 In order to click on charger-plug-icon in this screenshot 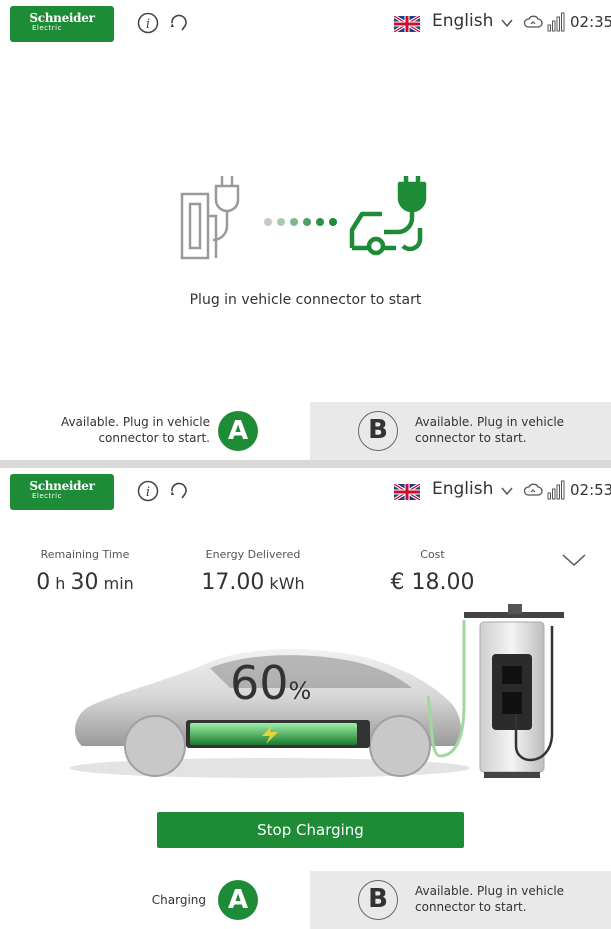, I will do `click(210, 218)`.